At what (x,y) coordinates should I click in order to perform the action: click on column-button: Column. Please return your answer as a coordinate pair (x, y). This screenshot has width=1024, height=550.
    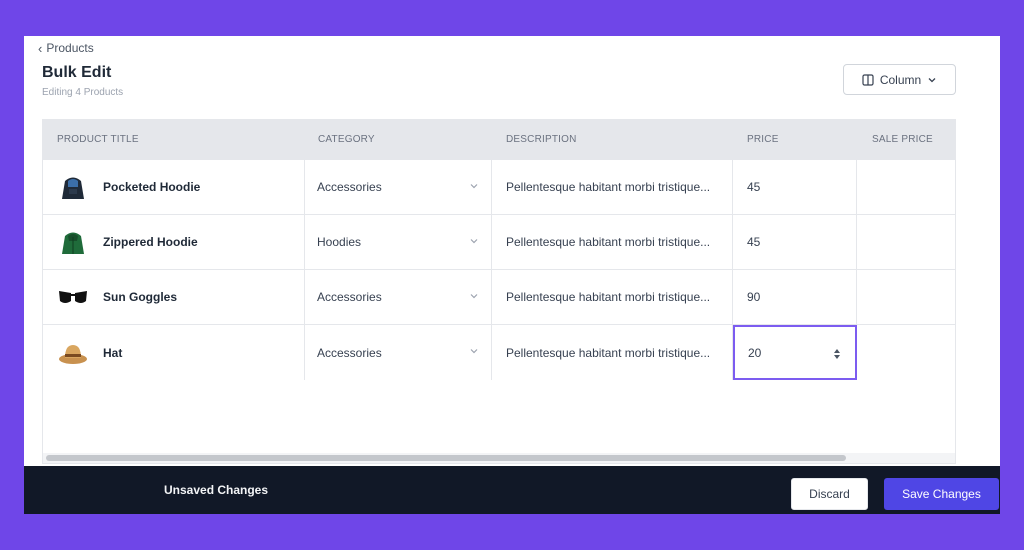
    Looking at the image, I should click on (899, 79).